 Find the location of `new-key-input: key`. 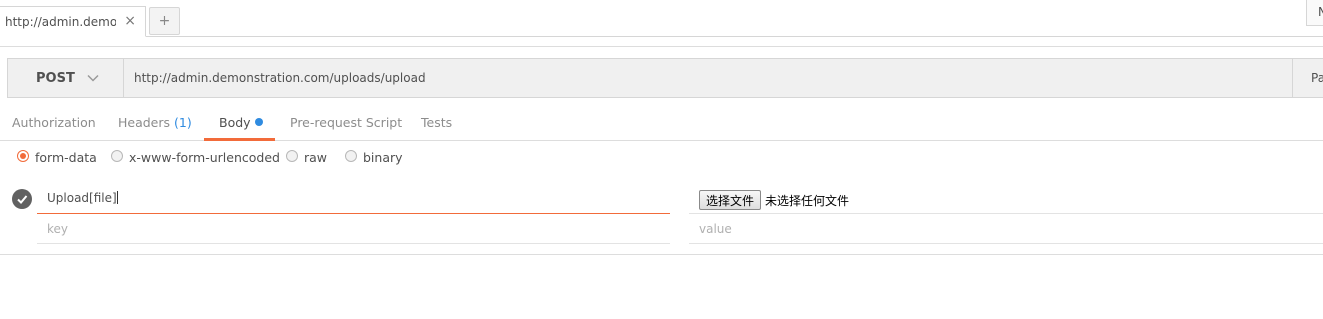

new-key-input: key is located at coordinates (353, 230).